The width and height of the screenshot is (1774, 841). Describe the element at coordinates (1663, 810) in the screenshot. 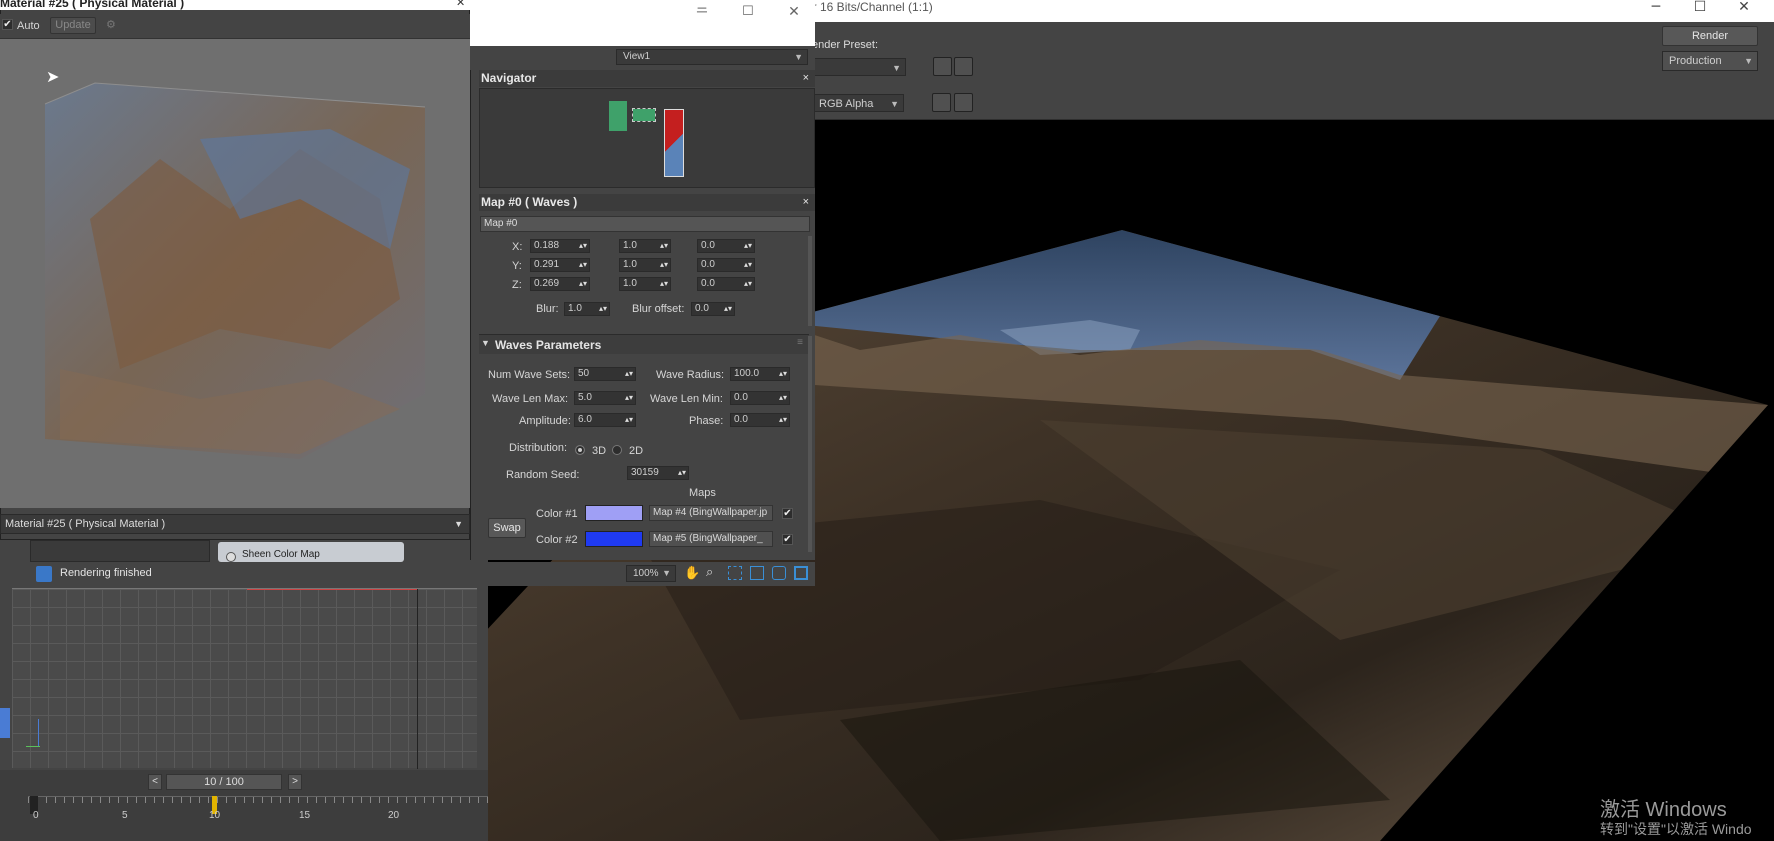

I see `windows-activation-watermark: 激活 Windows` at that location.